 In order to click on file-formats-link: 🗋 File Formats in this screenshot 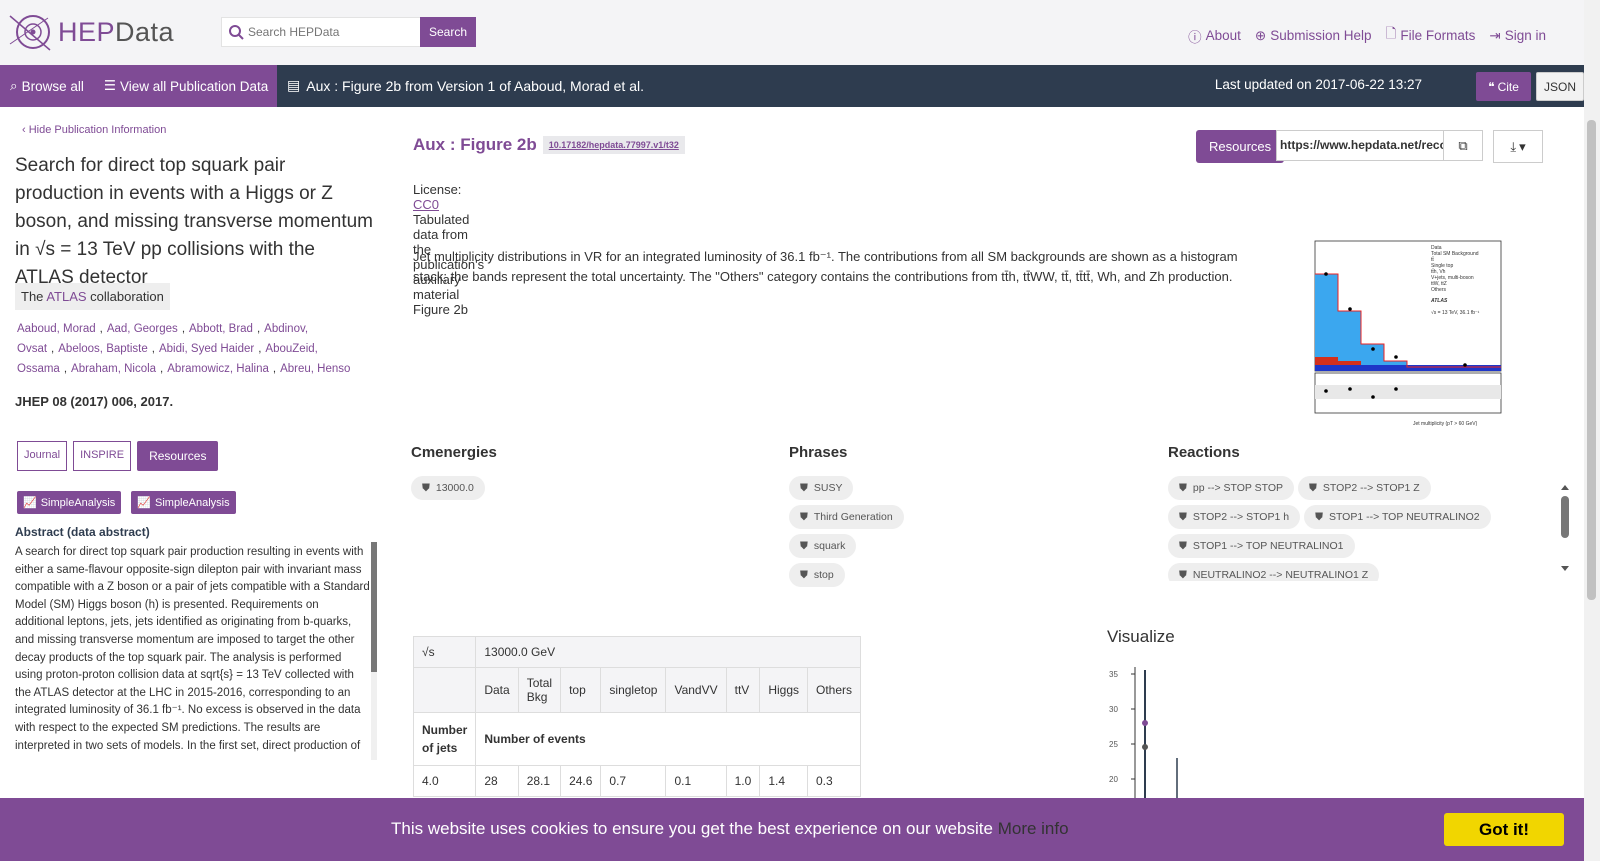, I will do `click(1431, 35)`.